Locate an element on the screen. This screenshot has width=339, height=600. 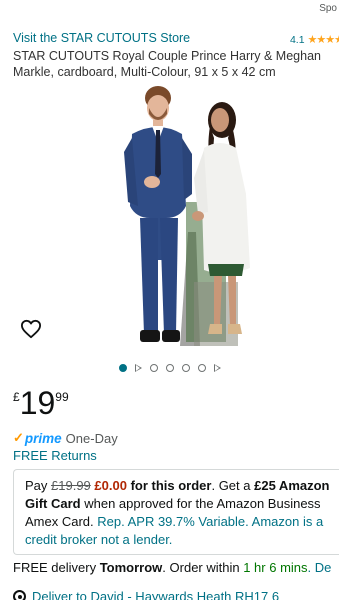
rating-summary: 4.1 ★★★★ is located at coordinates (314, 40).